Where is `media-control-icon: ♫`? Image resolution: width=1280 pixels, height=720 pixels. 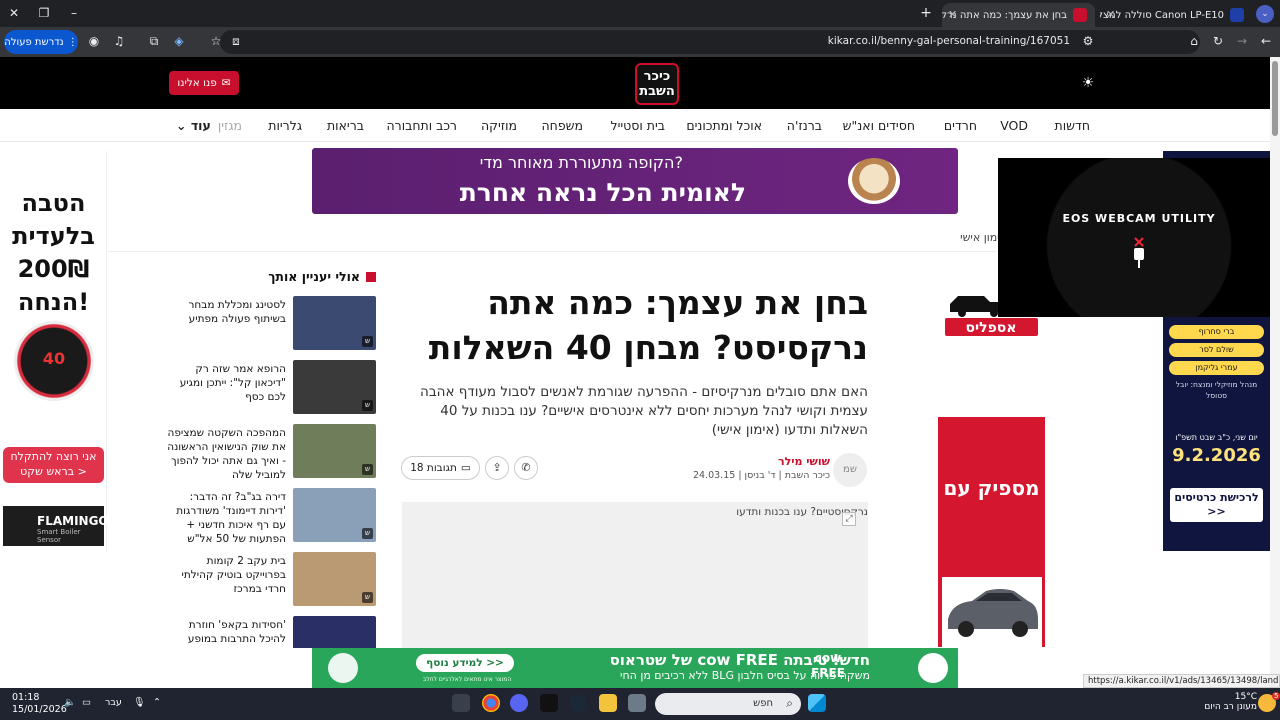
media-control-icon: ♫ is located at coordinates (119, 41).